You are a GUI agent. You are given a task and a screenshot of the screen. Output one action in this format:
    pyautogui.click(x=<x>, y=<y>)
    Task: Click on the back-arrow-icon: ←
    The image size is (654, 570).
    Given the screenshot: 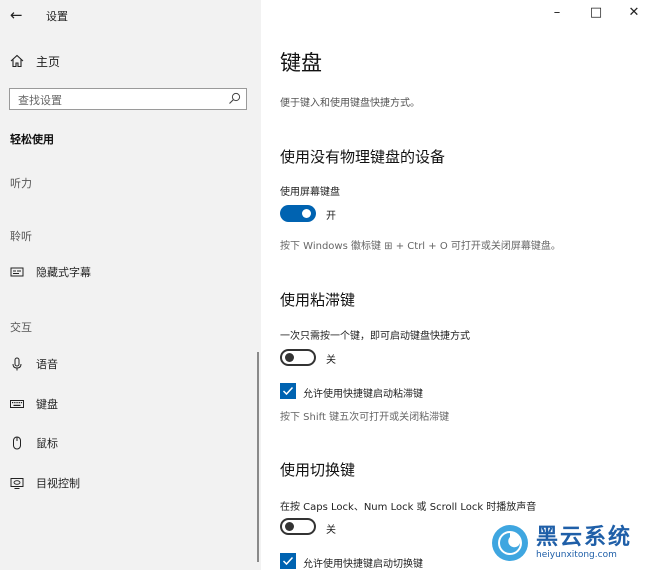 What is the action you would take?
    pyautogui.click(x=16, y=15)
    